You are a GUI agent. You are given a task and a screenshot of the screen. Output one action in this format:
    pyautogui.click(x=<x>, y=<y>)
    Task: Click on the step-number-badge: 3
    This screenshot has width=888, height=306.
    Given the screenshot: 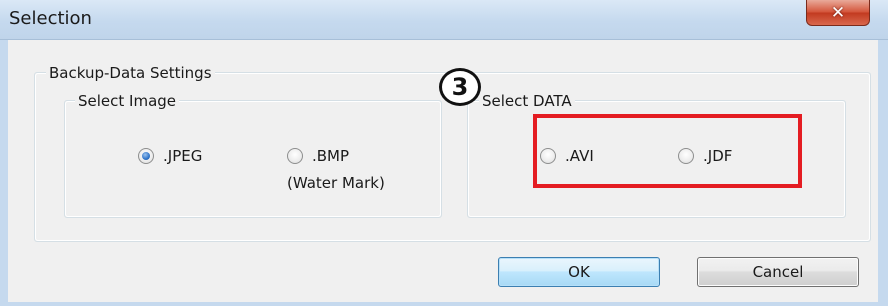 What is the action you would take?
    pyautogui.click(x=460, y=87)
    